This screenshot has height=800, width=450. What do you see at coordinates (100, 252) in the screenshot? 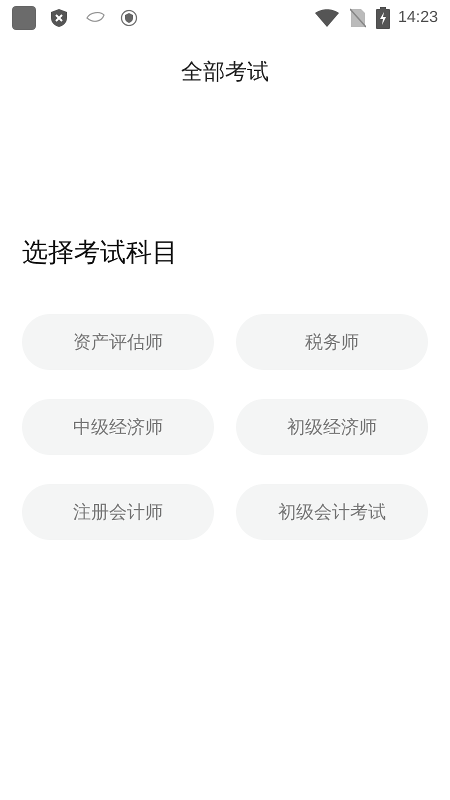
I see `section-title: 选择考试科目` at bounding box center [100, 252].